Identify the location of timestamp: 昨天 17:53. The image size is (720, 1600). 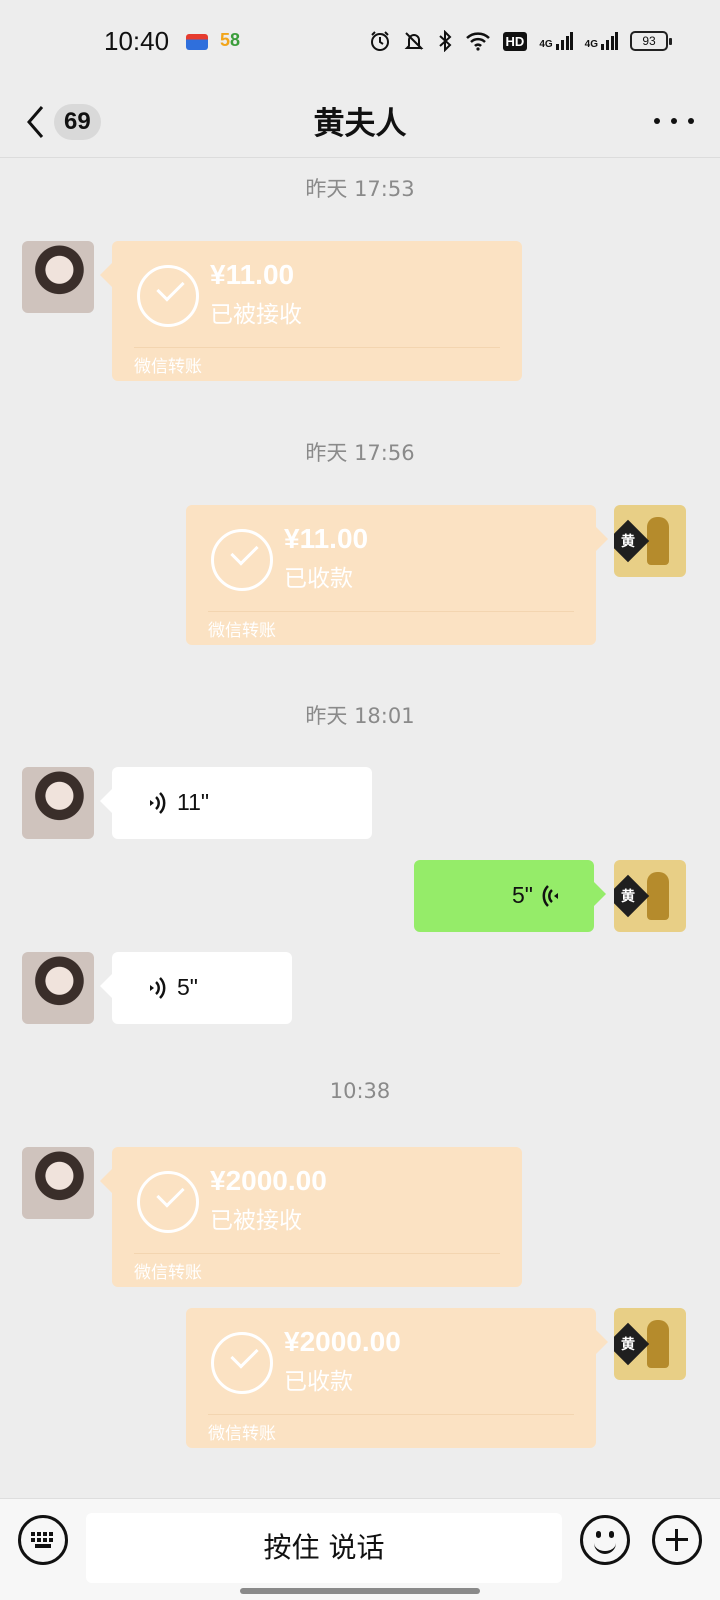
(360, 189).